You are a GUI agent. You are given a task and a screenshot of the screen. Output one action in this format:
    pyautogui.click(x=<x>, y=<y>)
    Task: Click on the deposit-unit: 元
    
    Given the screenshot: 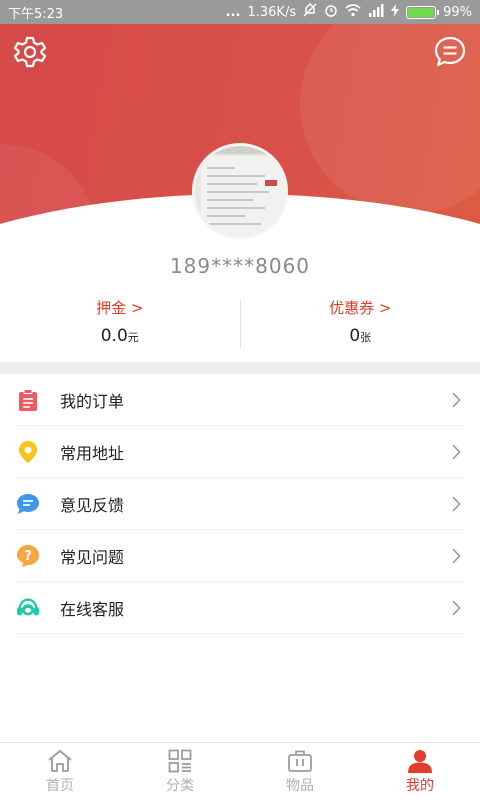 What is the action you would take?
    pyautogui.click(x=133, y=337)
    